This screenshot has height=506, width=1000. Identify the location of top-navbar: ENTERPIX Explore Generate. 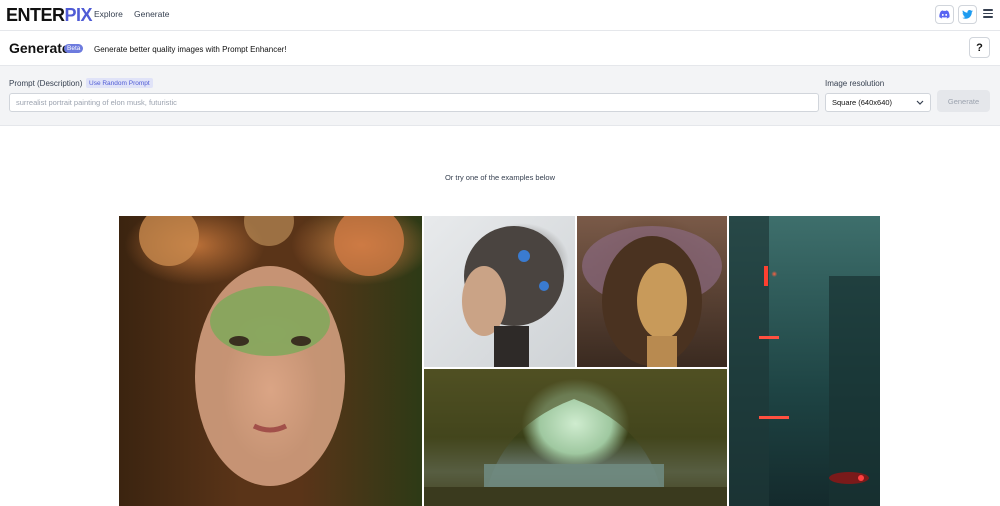
(500, 15).